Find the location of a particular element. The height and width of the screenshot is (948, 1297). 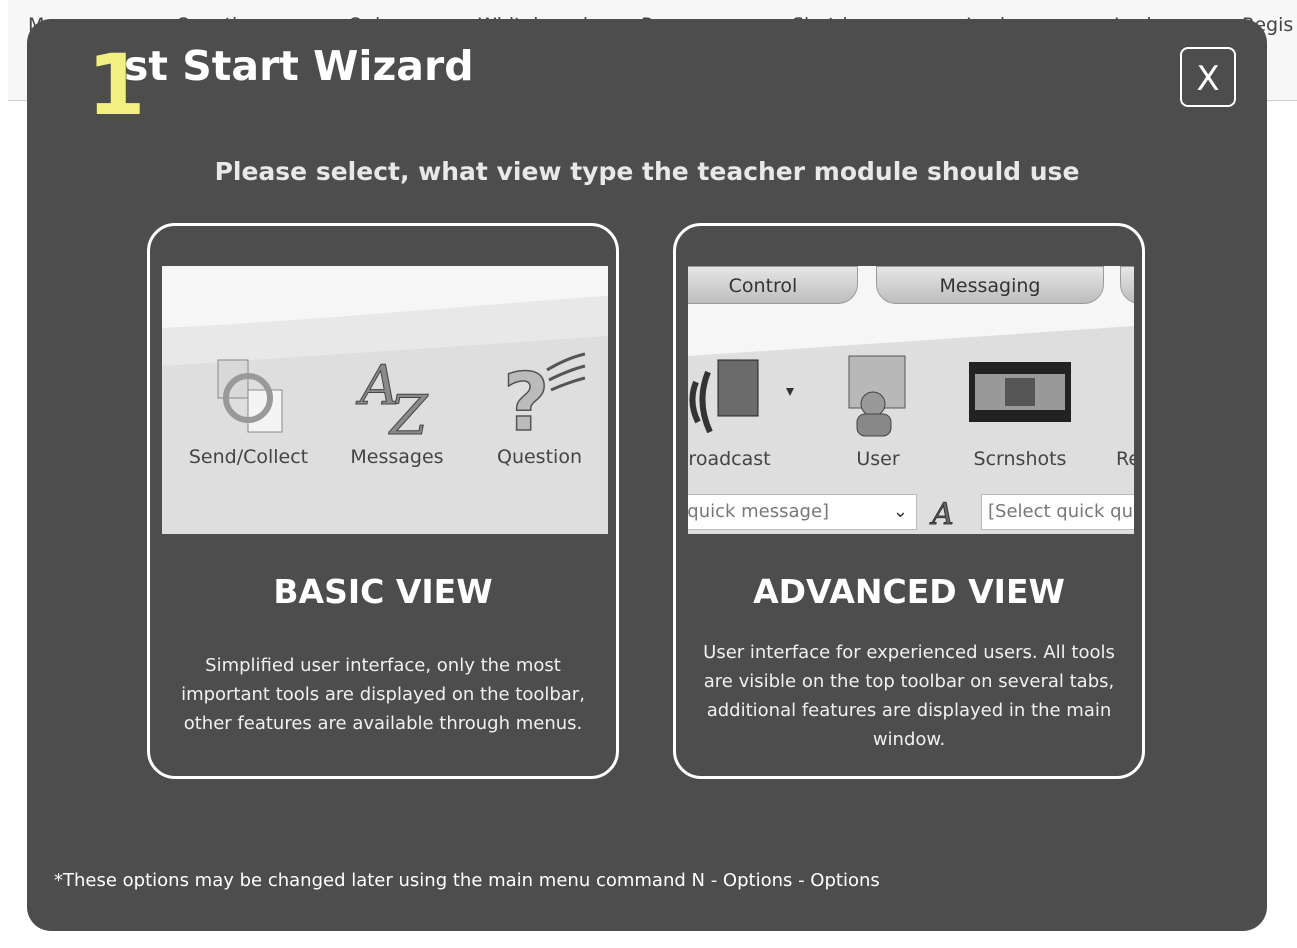

tab-control-label: Control is located at coordinates (763, 286).